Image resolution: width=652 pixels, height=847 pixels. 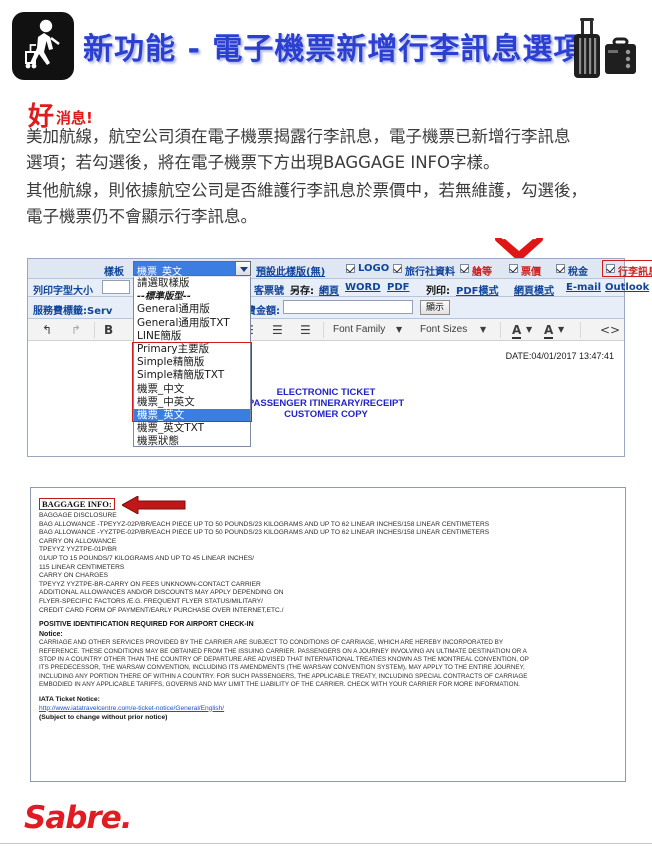 What do you see at coordinates (305, 330) in the screenshot?
I see `align-justify-icon: ☰` at bounding box center [305, 330].